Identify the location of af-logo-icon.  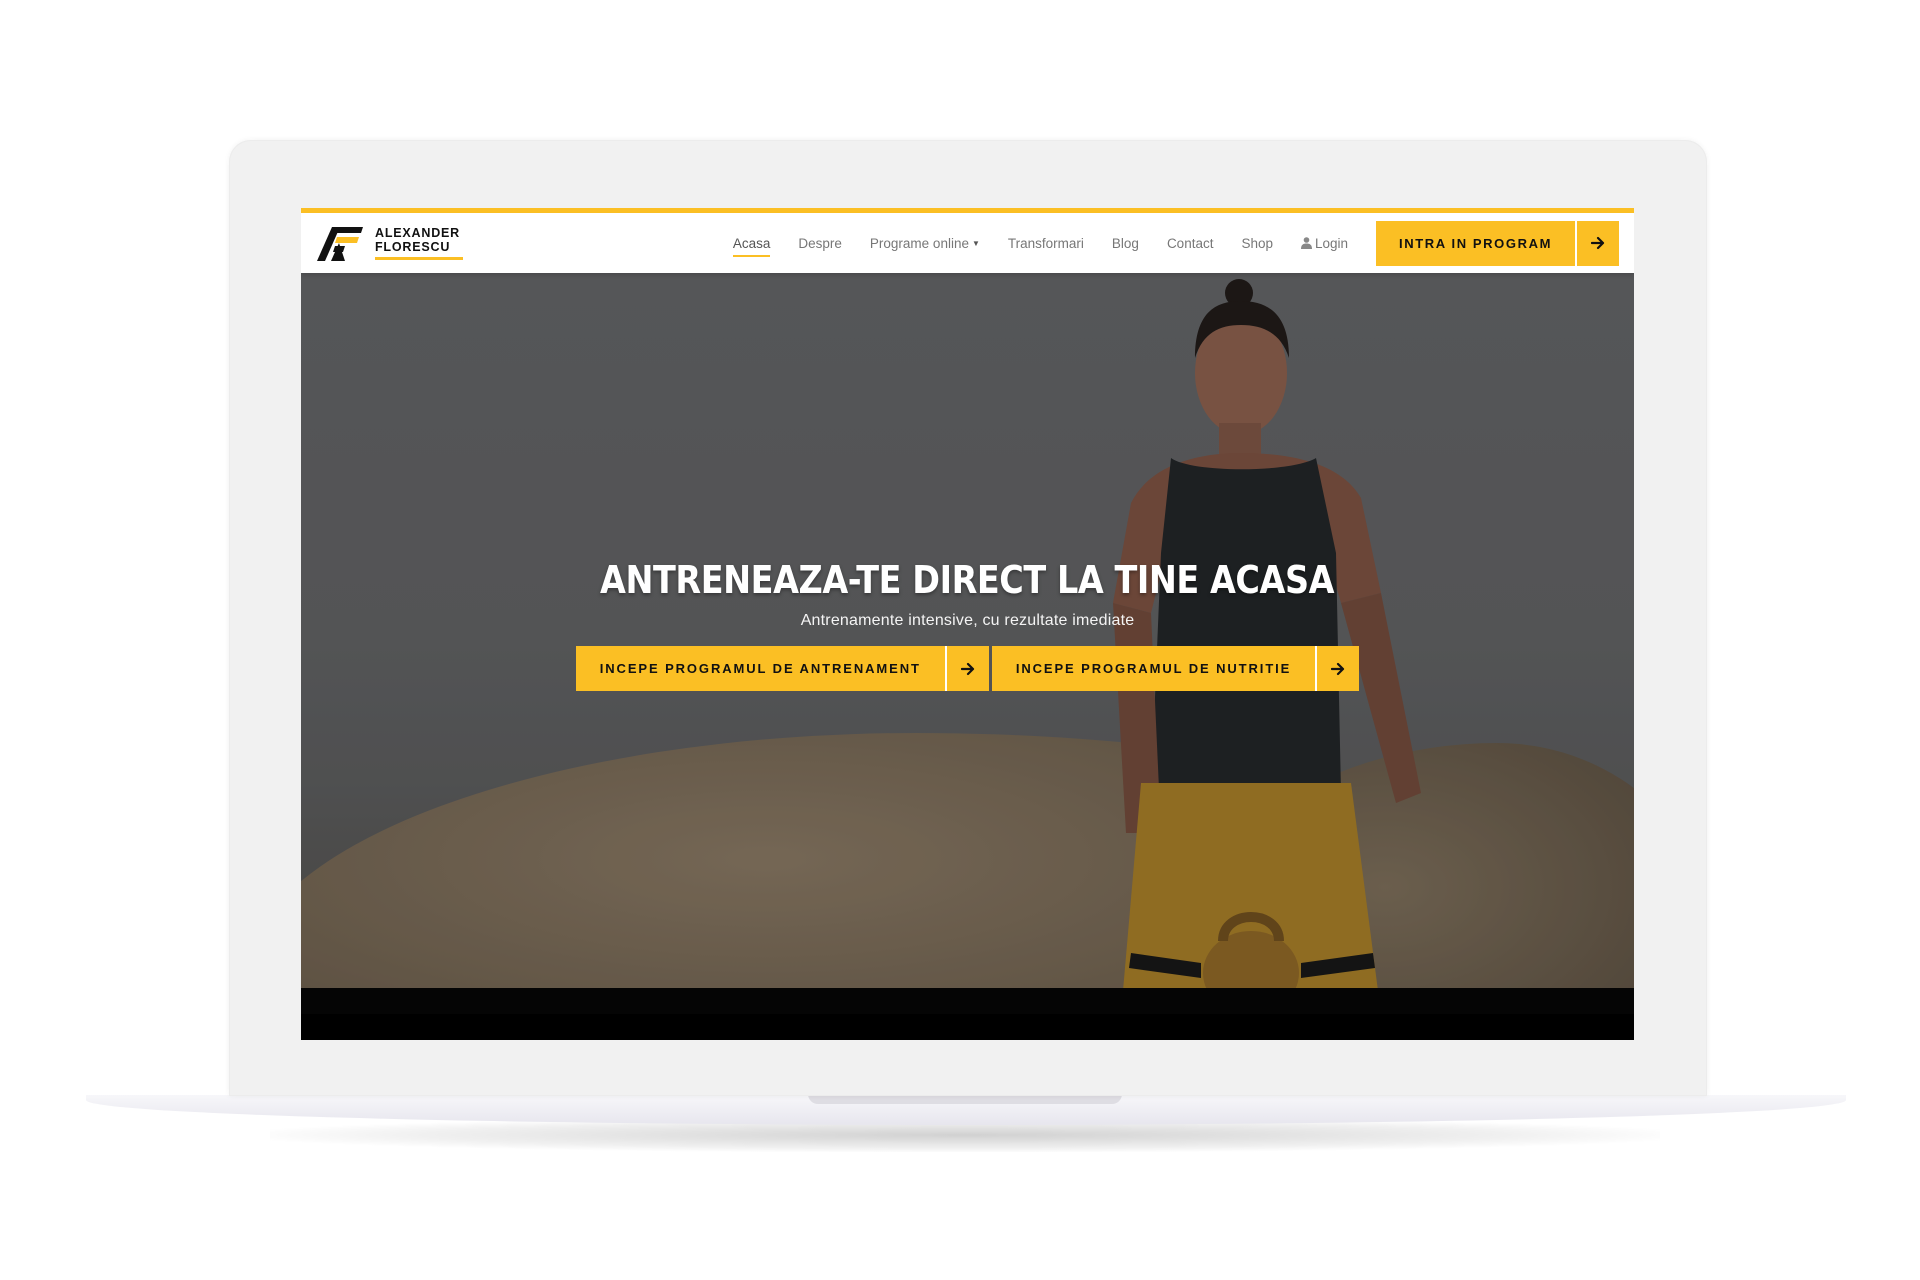
(340, 244).